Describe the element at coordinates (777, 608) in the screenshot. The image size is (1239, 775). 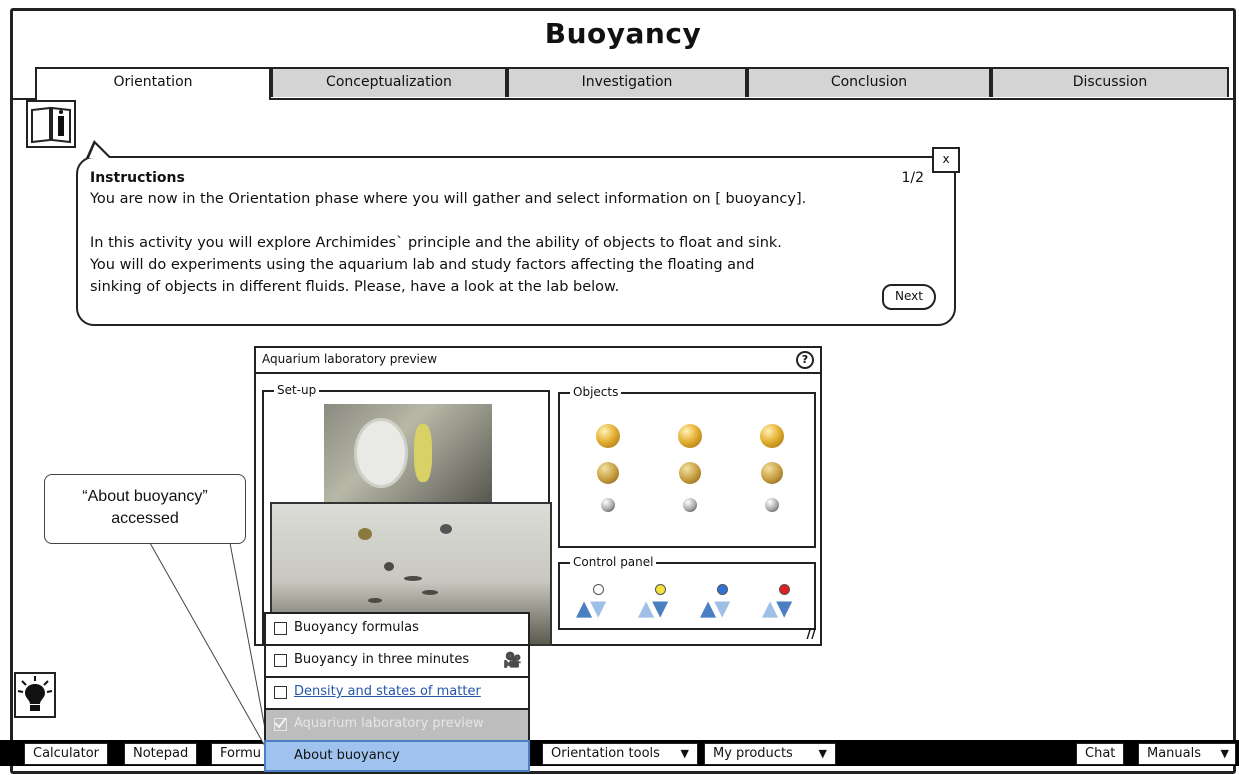
I see `red-fluid-arrows: ▲▼` at that location.